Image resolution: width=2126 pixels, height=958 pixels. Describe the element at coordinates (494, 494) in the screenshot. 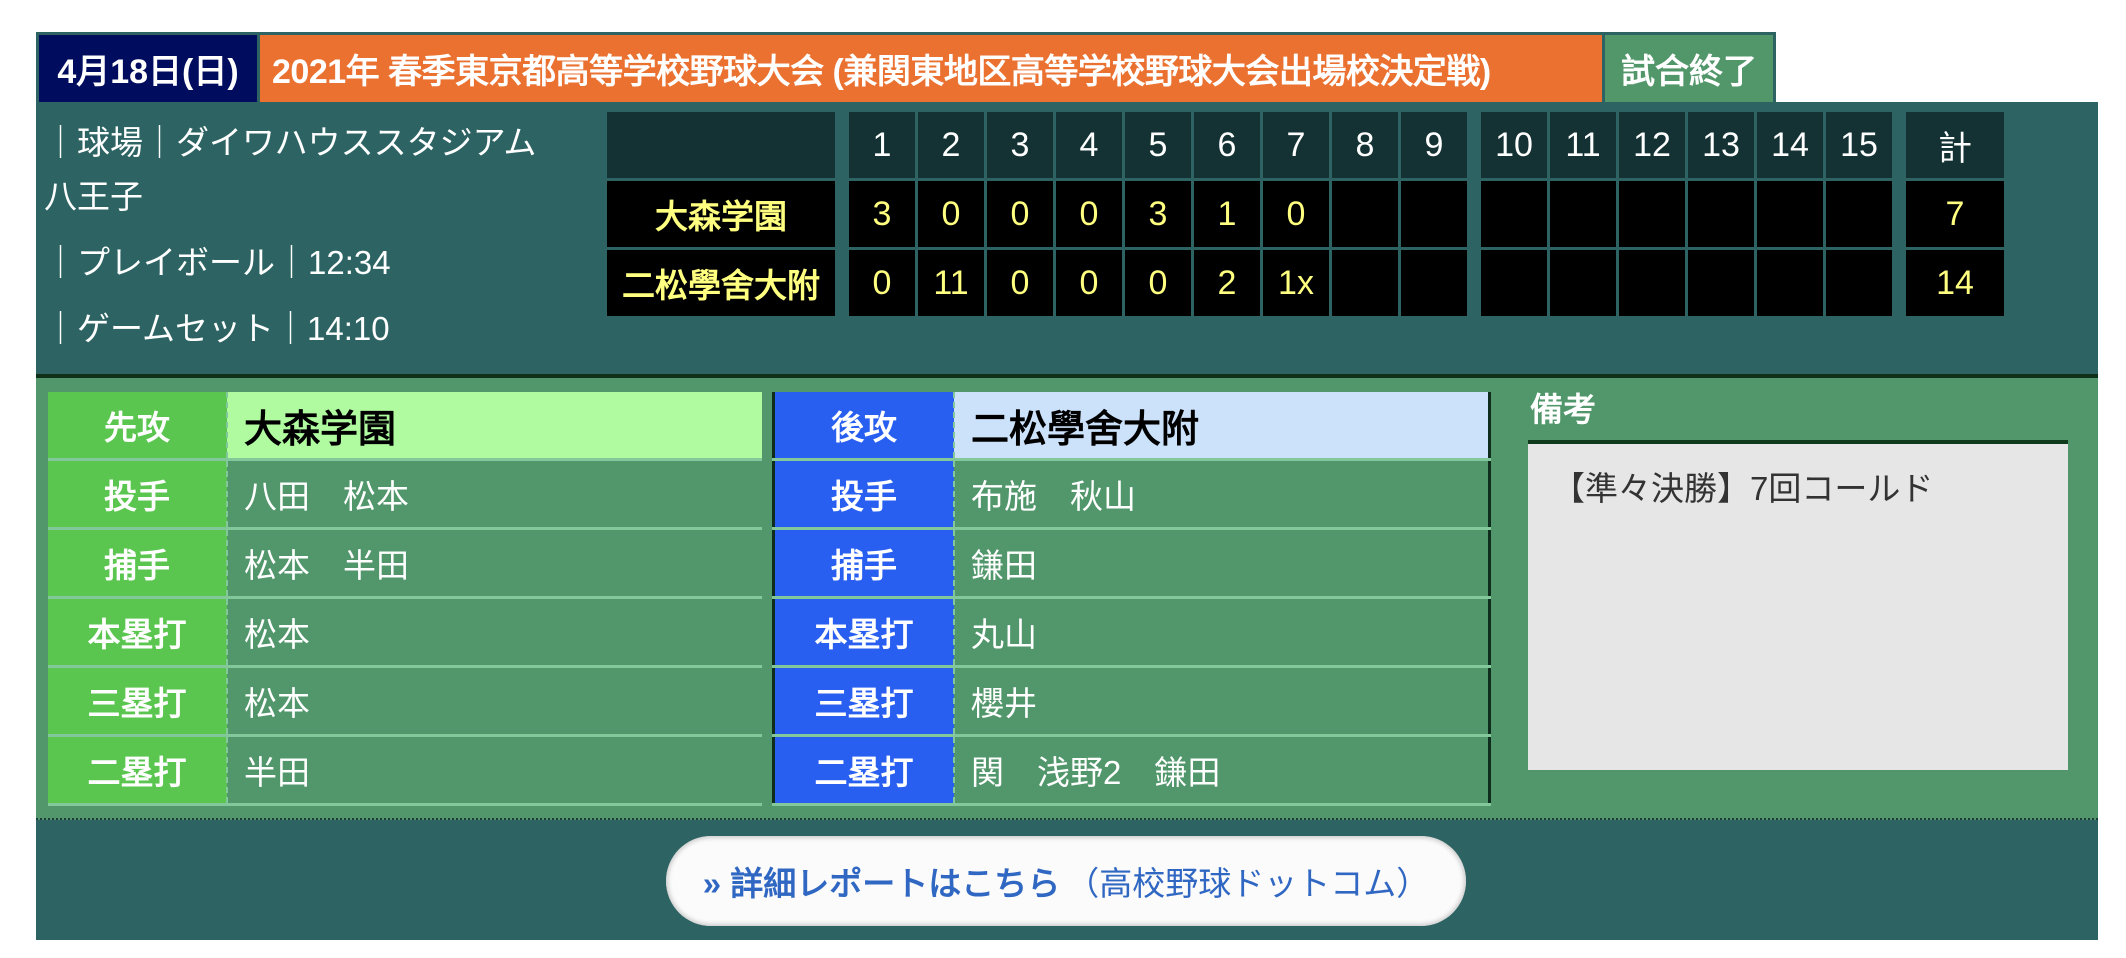

I see `row-value: 八田 松本` at that location.